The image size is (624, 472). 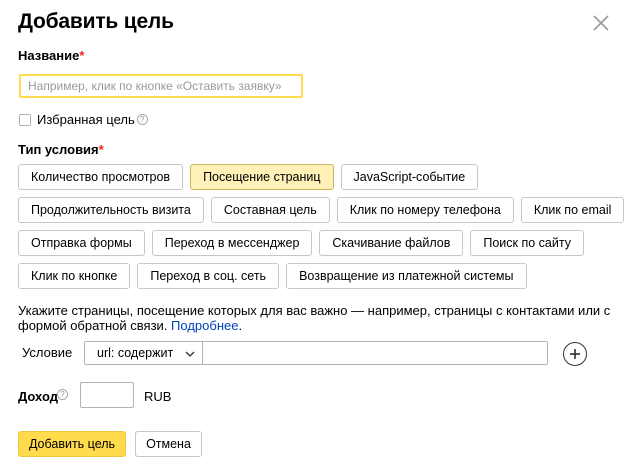 I want to click on chip-messenger: Переход в мессенджер, so click(x=232, y=243).